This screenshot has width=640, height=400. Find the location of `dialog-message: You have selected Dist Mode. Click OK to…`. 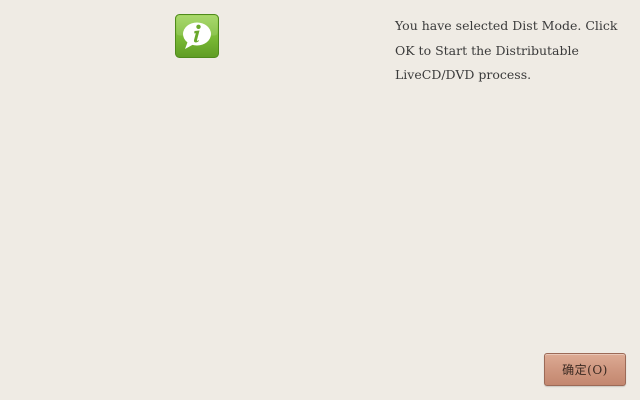

dialog-message: You have selected Dist Mode. Click OK to… is located at coordinates (506, 50).